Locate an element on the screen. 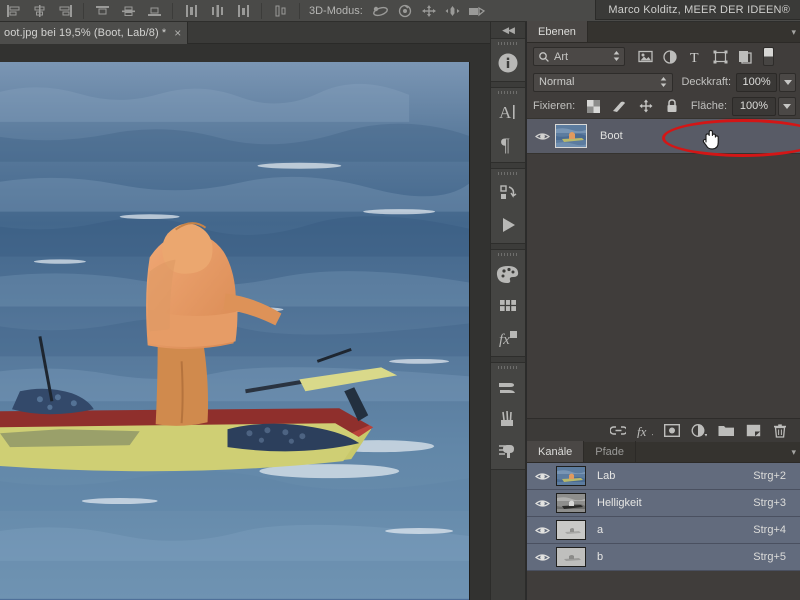 The height and width of the screenshot is (600, 800). lock-position-icon is located at coordinates (645, 106).